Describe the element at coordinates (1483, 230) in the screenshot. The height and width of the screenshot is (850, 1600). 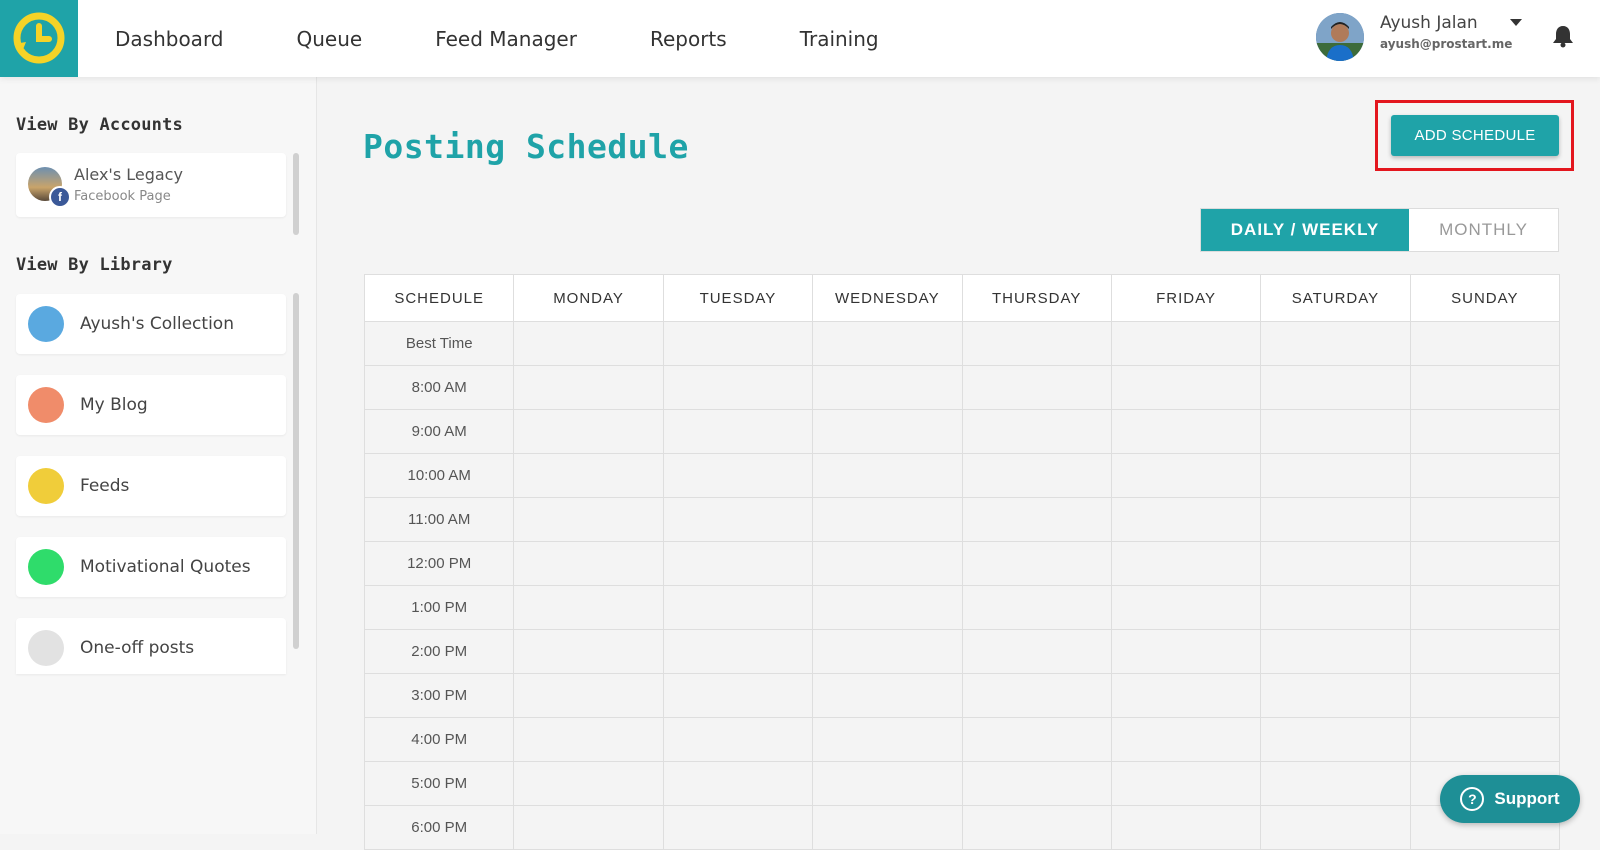
I see `toggle-monthly: MONTHLY` at that location.